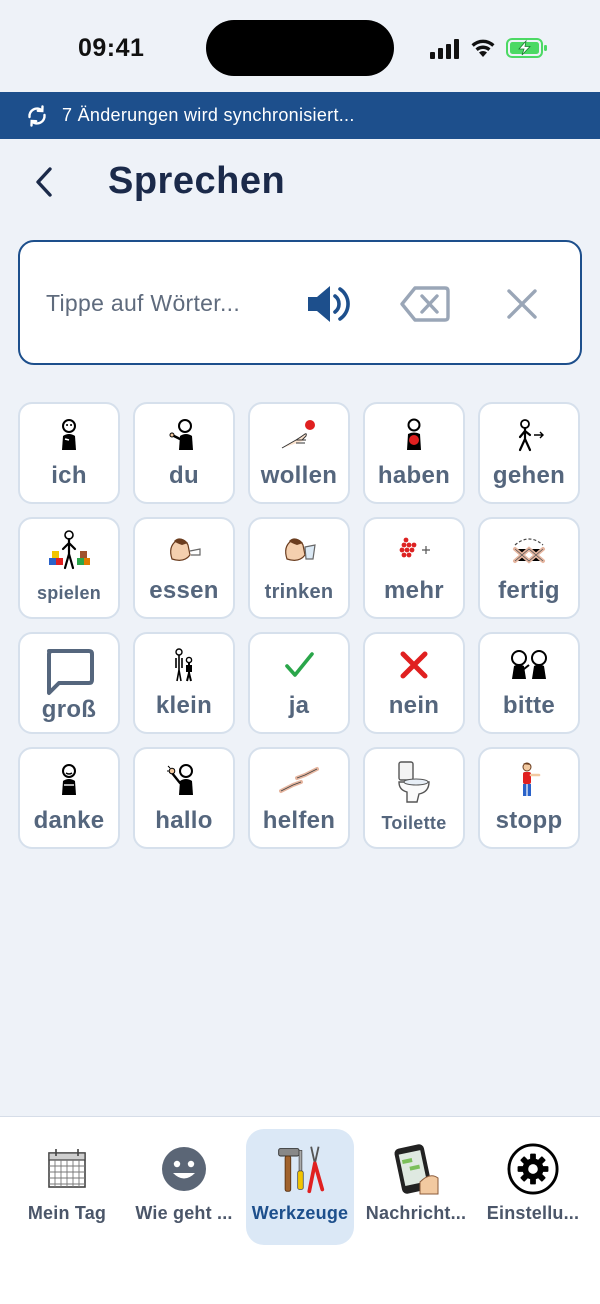 This screenshot has height=1304, width=600. I want to click on word-tile-trinken: trinken, so click(299, 568).